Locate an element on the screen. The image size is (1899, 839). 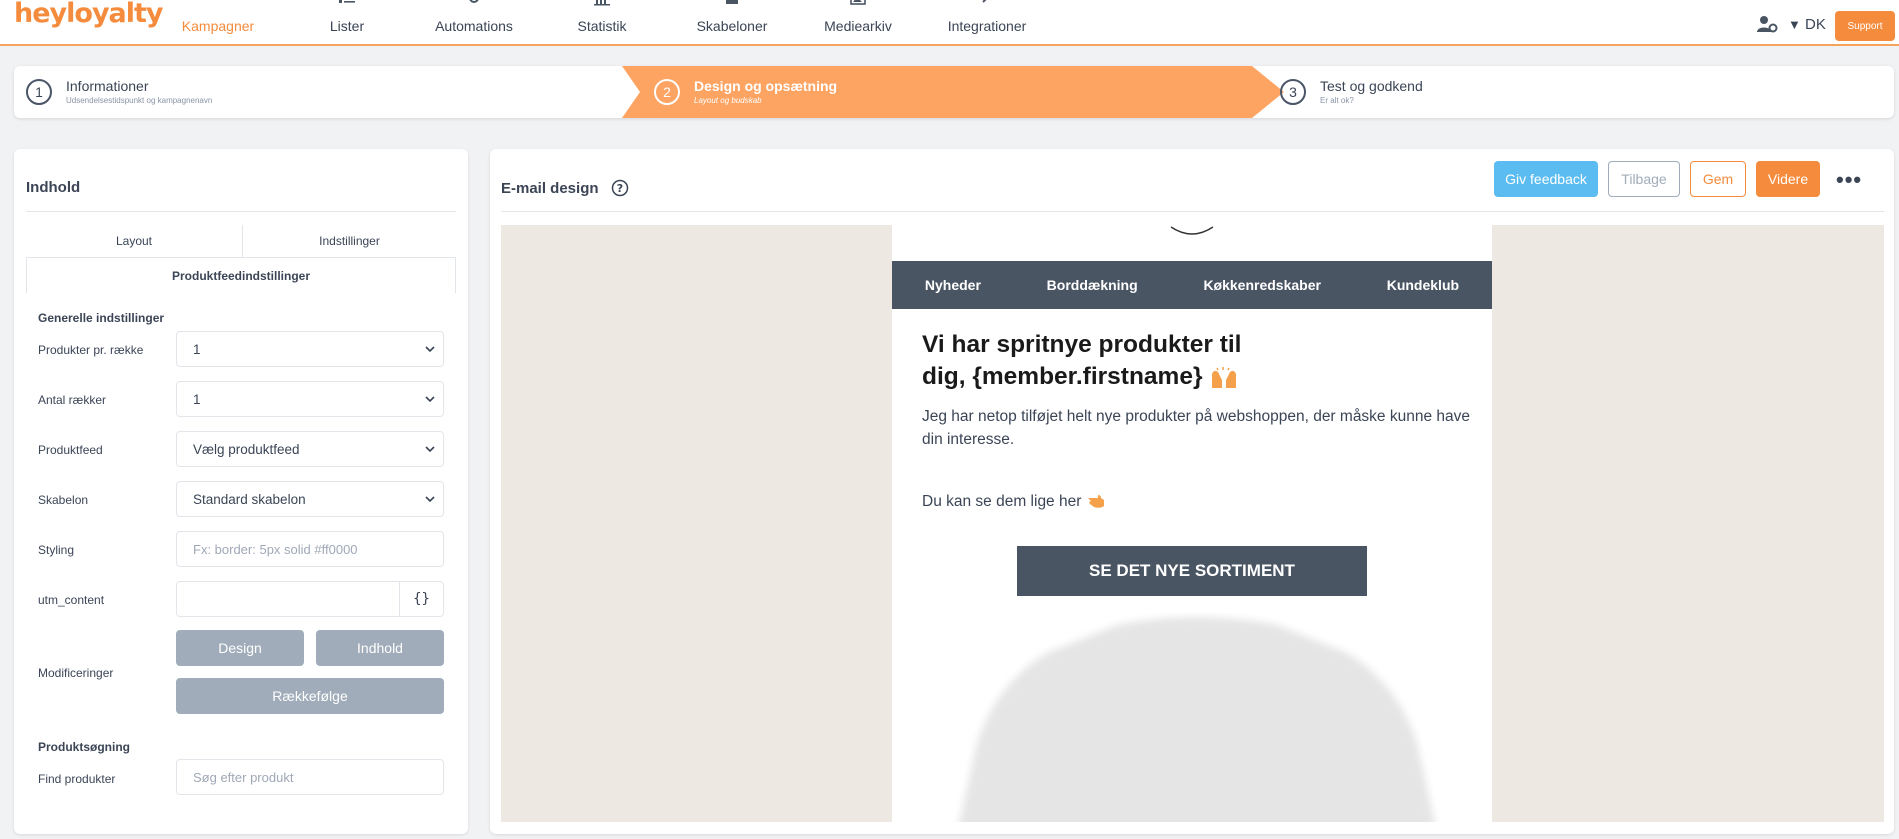
support-button: Support is located at coordinates (1865, 26).